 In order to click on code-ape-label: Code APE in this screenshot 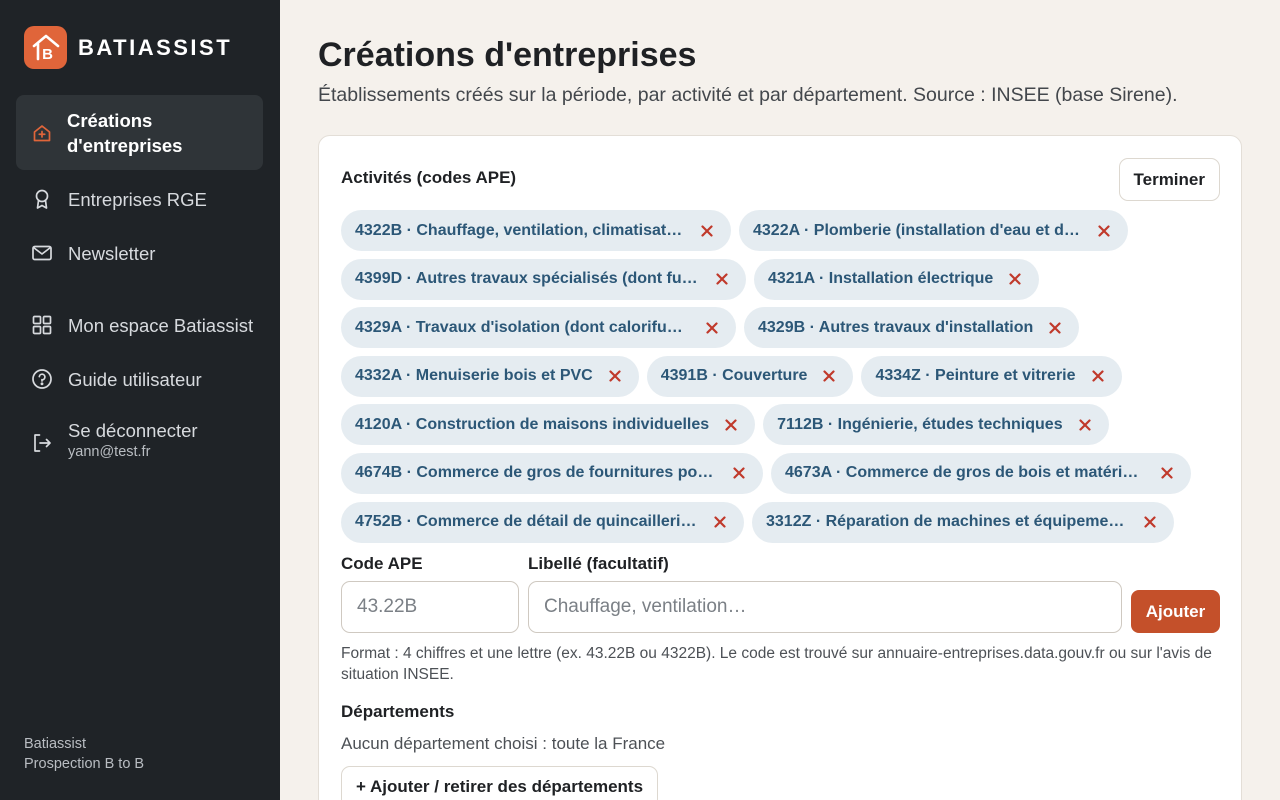, I will do `click(382, 563)`.